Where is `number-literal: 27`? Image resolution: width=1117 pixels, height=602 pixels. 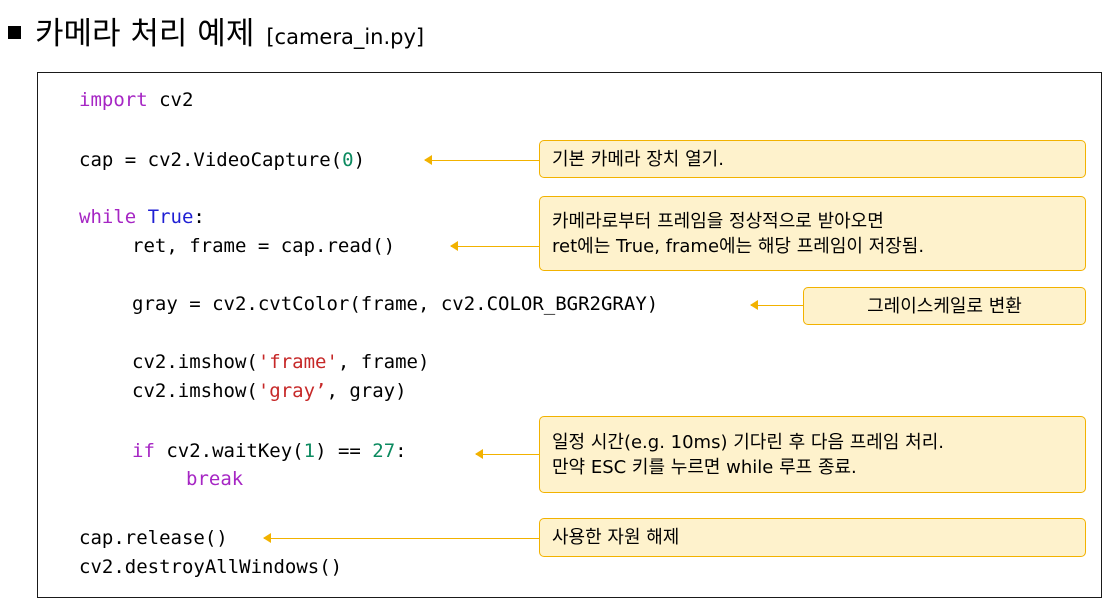
number-literal: 27 is located at coordinates (384, 451).